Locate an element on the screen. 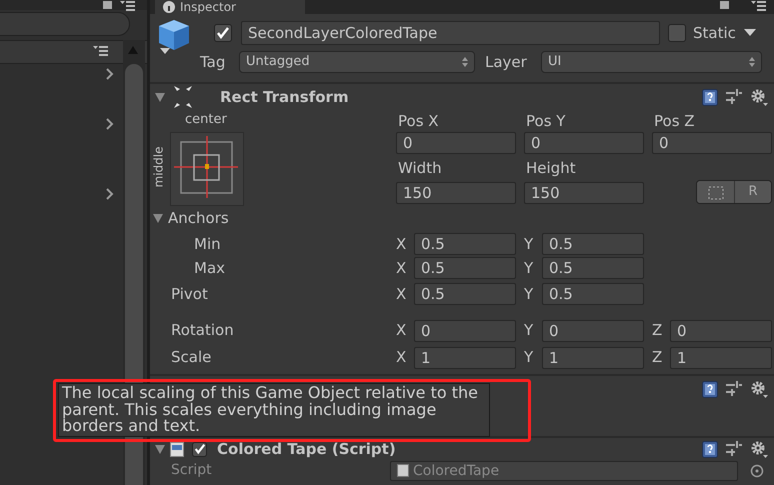 This screenshot has height=485, width=774. field-label: Pos Z is located at coordinates (674, 121).